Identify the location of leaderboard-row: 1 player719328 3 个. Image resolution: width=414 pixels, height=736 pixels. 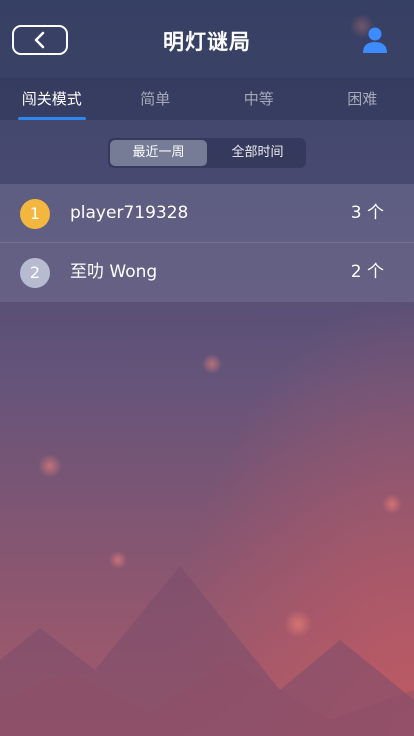
(207, 213).